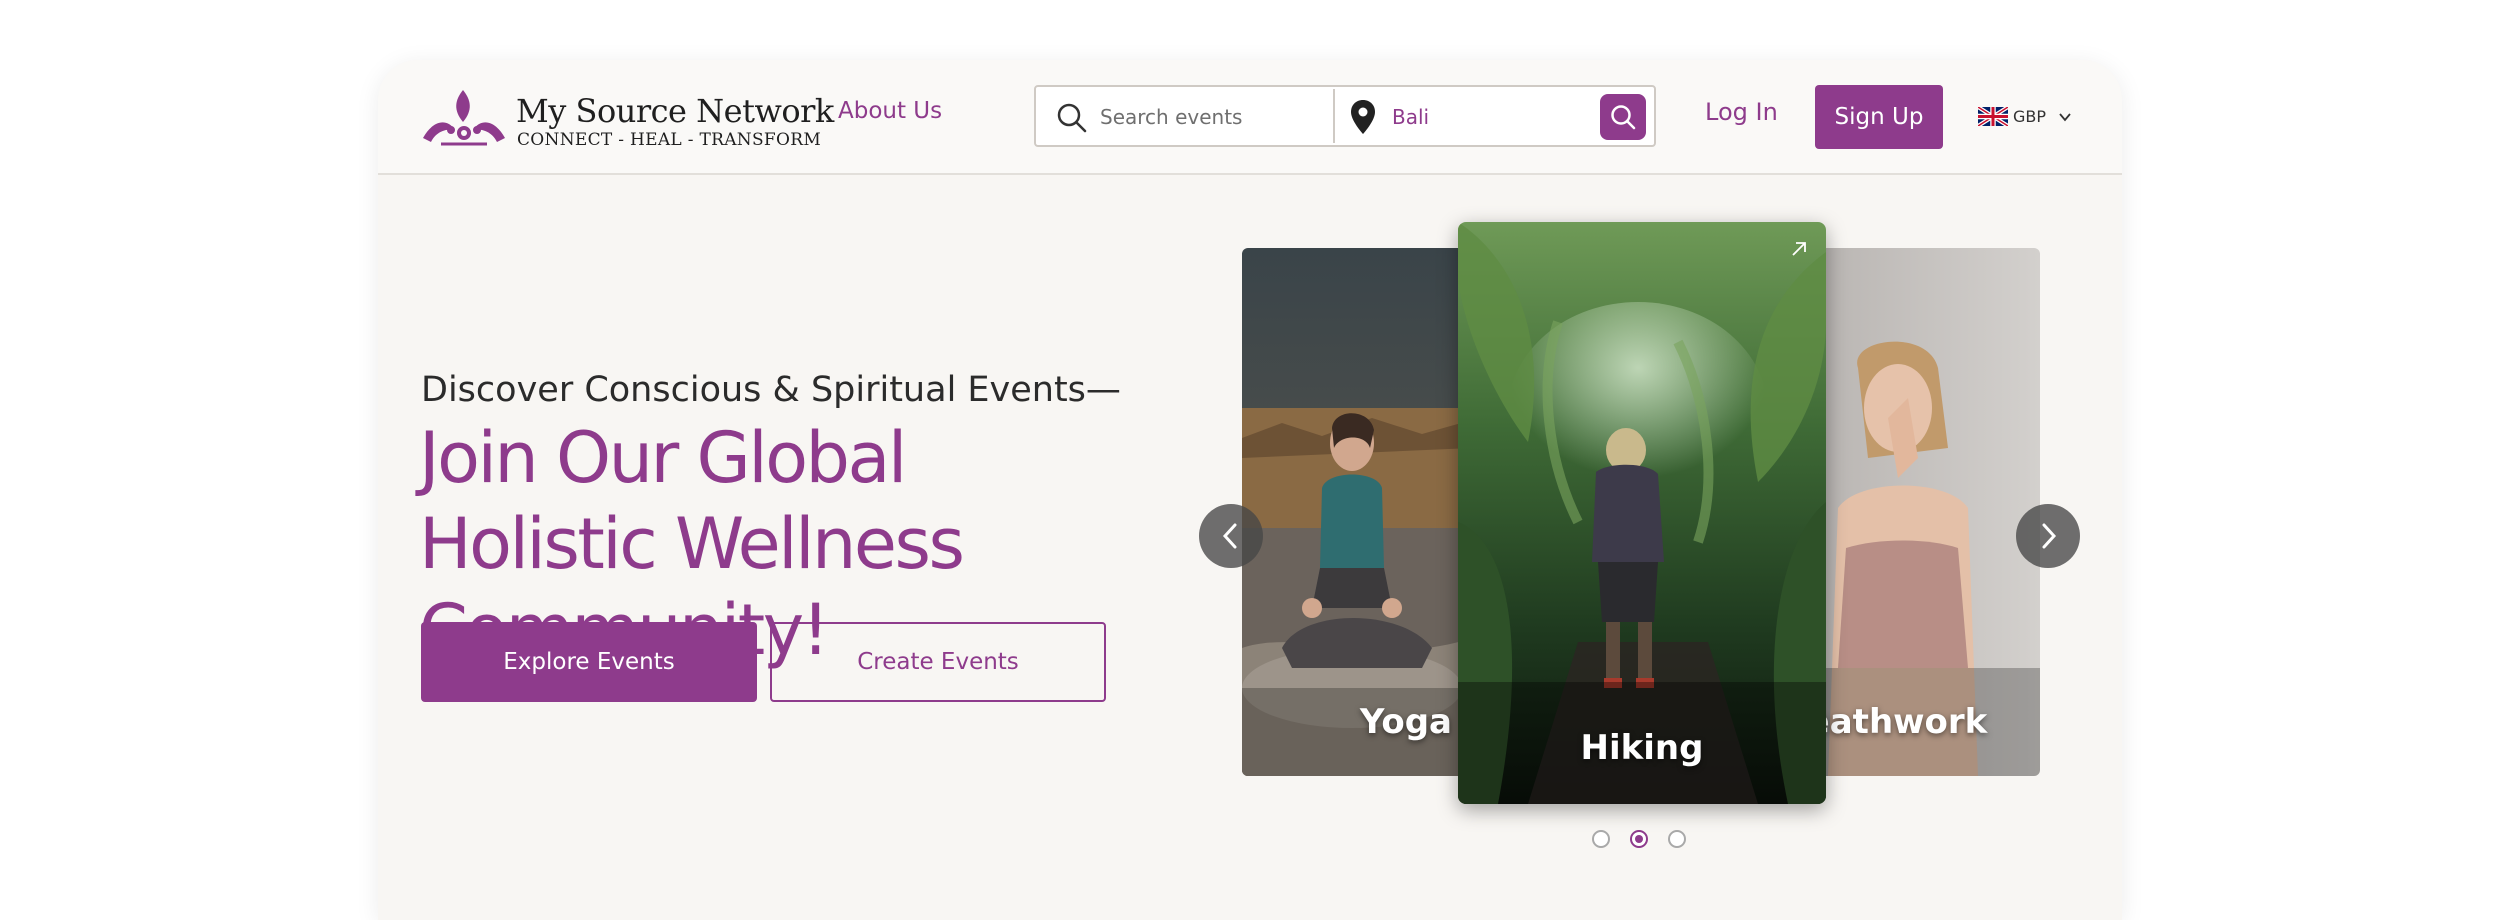 Image resolution: width=2500 pixels, height=920 pixels. I want to click on about-us-link: About Us, so click(890, 111).